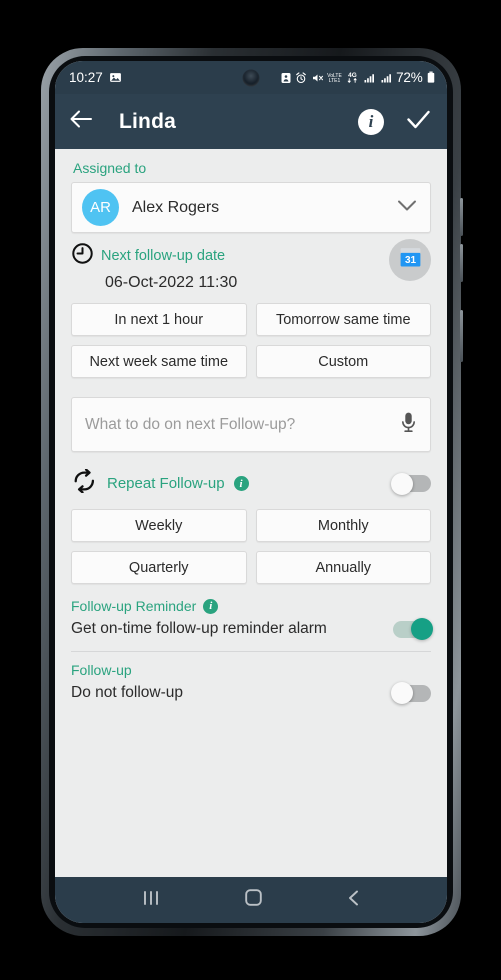 The width and height of the screenshot is (501, 980). I want to click on check-icon, so click(418, 122).